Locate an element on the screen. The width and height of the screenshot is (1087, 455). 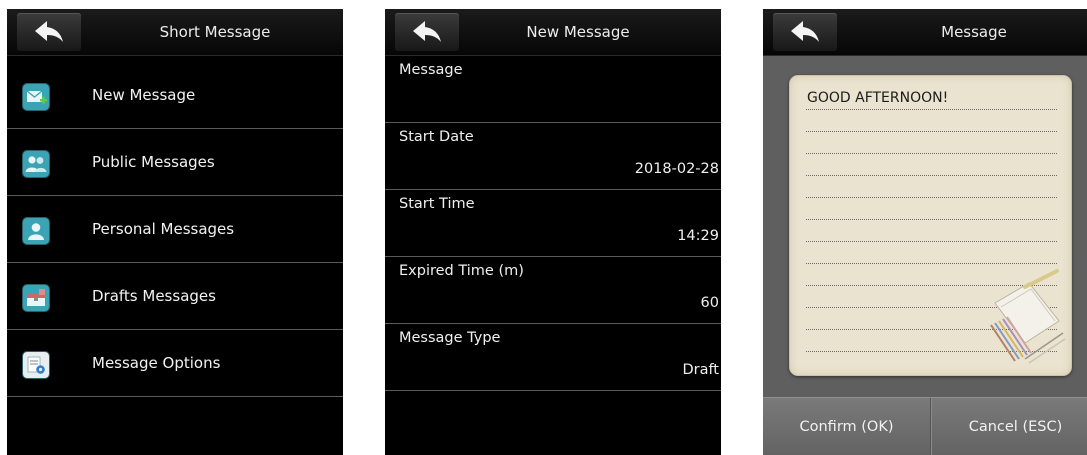
page-title: Message is located at coordinates (974, 32).